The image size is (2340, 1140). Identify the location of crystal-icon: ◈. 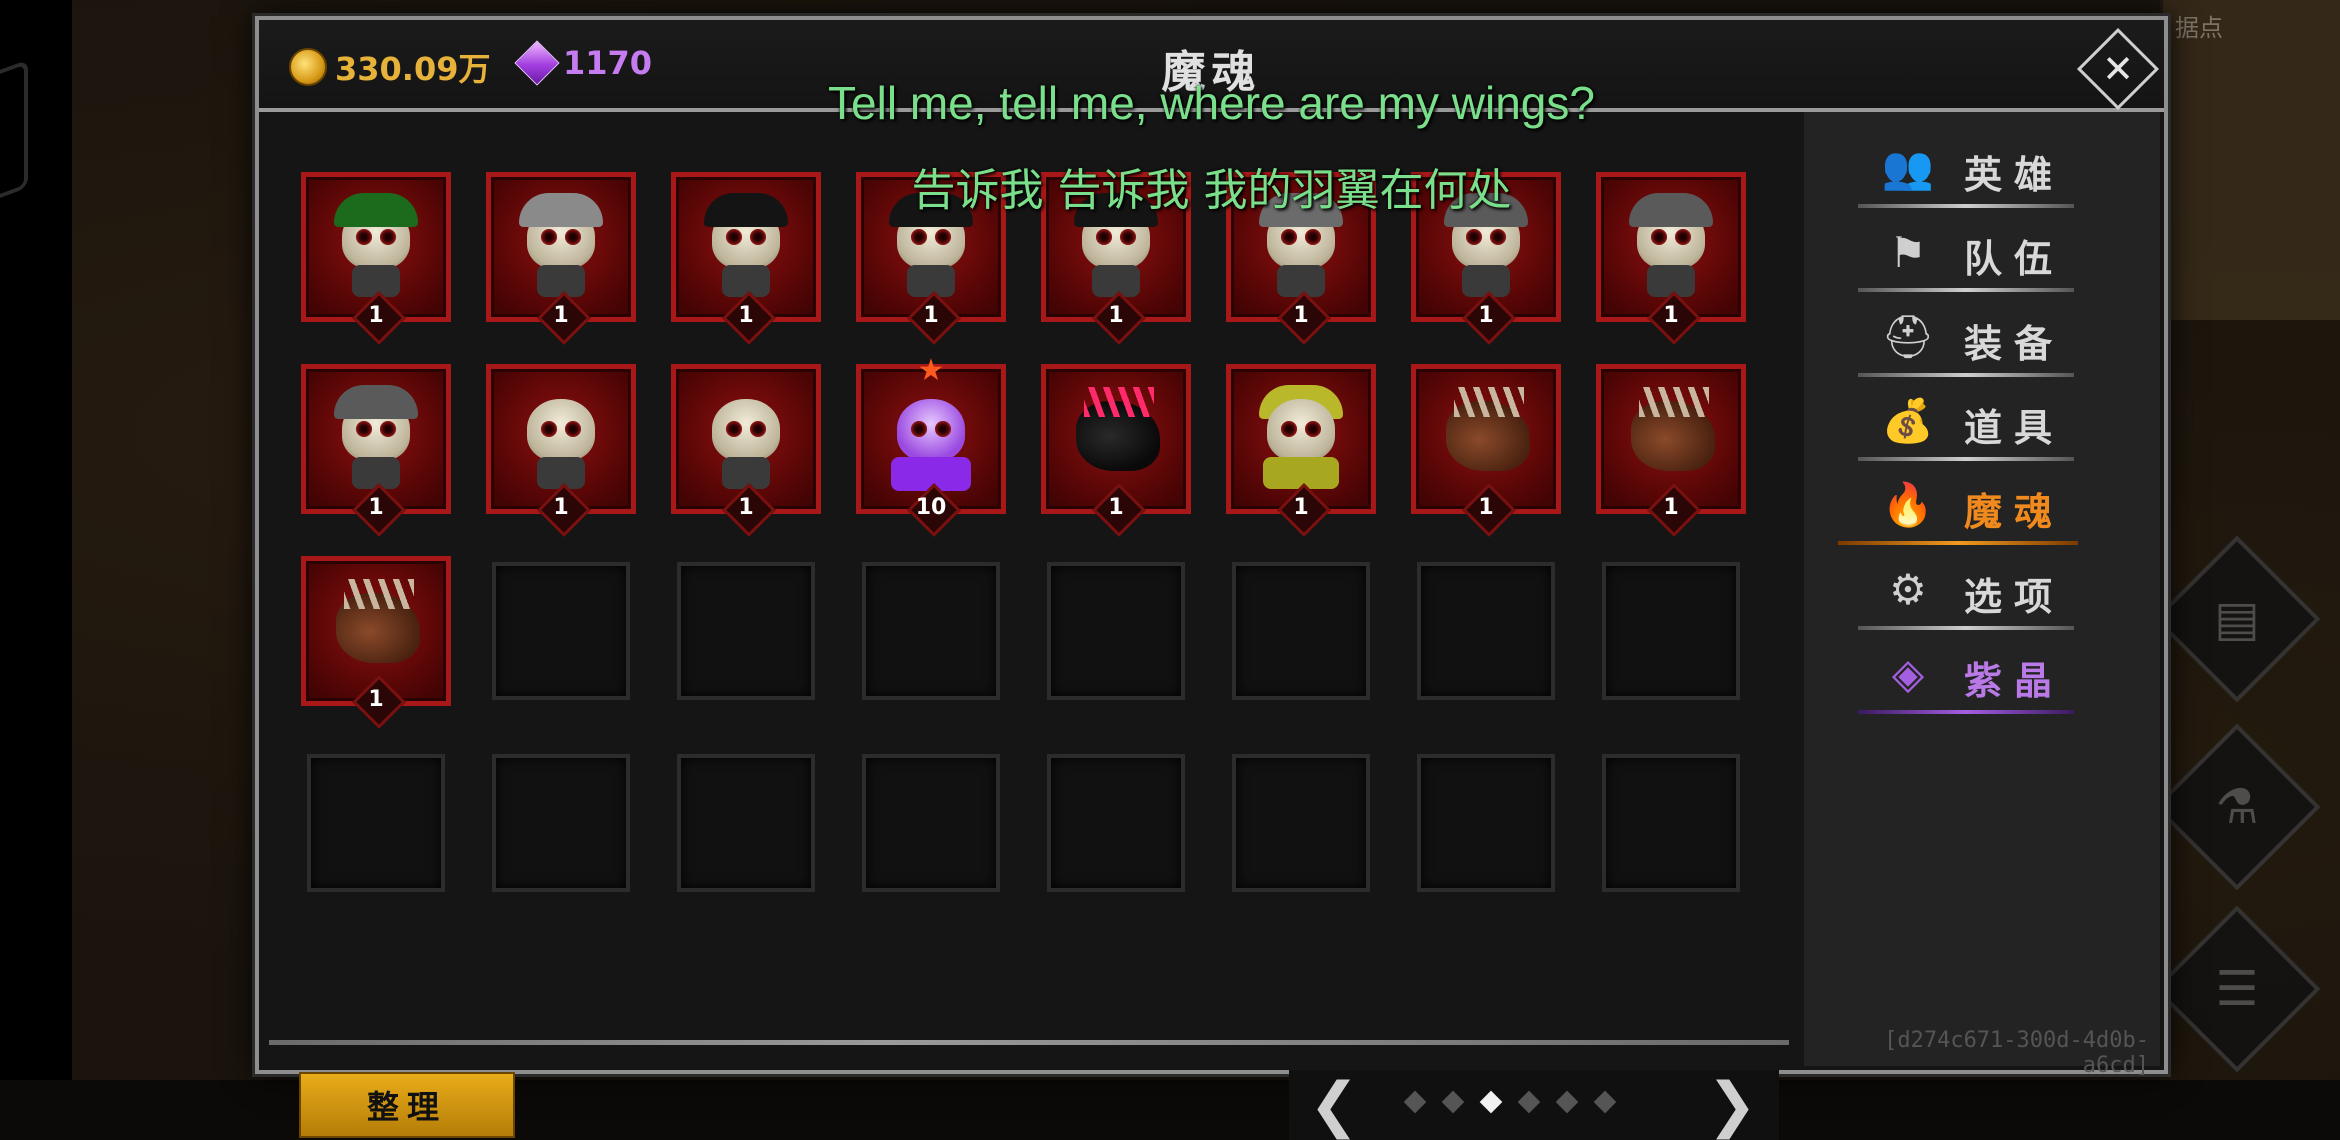
(1908, 674).